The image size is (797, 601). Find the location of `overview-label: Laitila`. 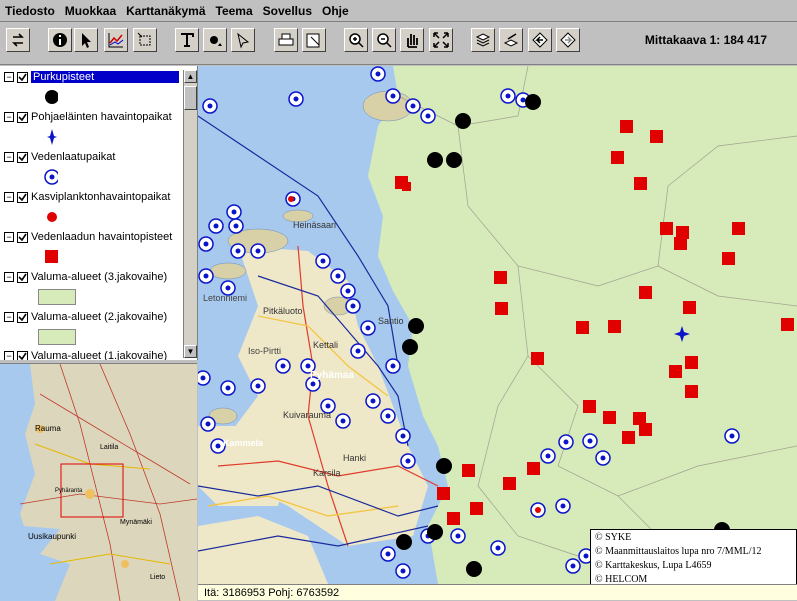

overview-label: Laitila is located at coordinates (109, 447).